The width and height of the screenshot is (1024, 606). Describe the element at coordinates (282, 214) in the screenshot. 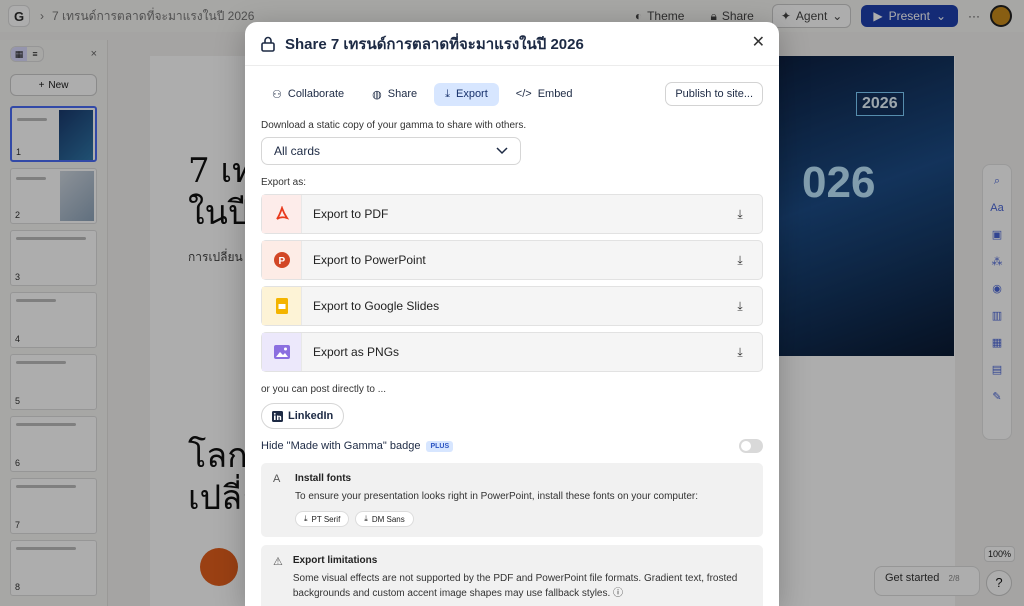

I see `pdf-icon` at that location.